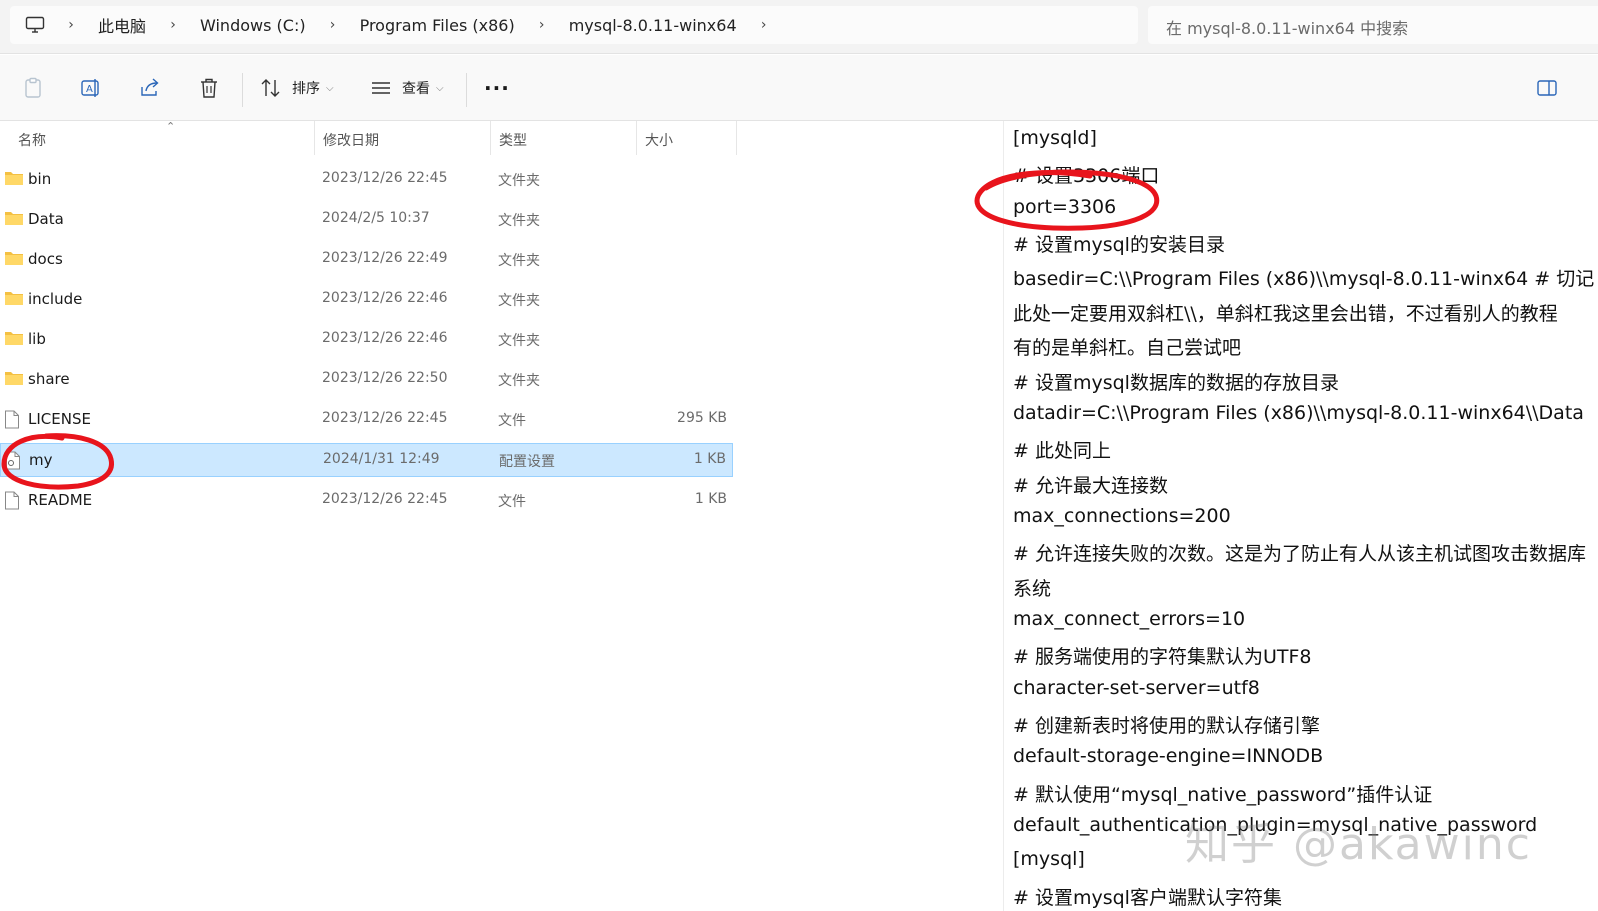 The width and height of the screenshot is (1598, 911). Describe the element at coordinates (1119, 245) in the screenshot. I see `config-line: # 设置mysql的安装目录` at that location.